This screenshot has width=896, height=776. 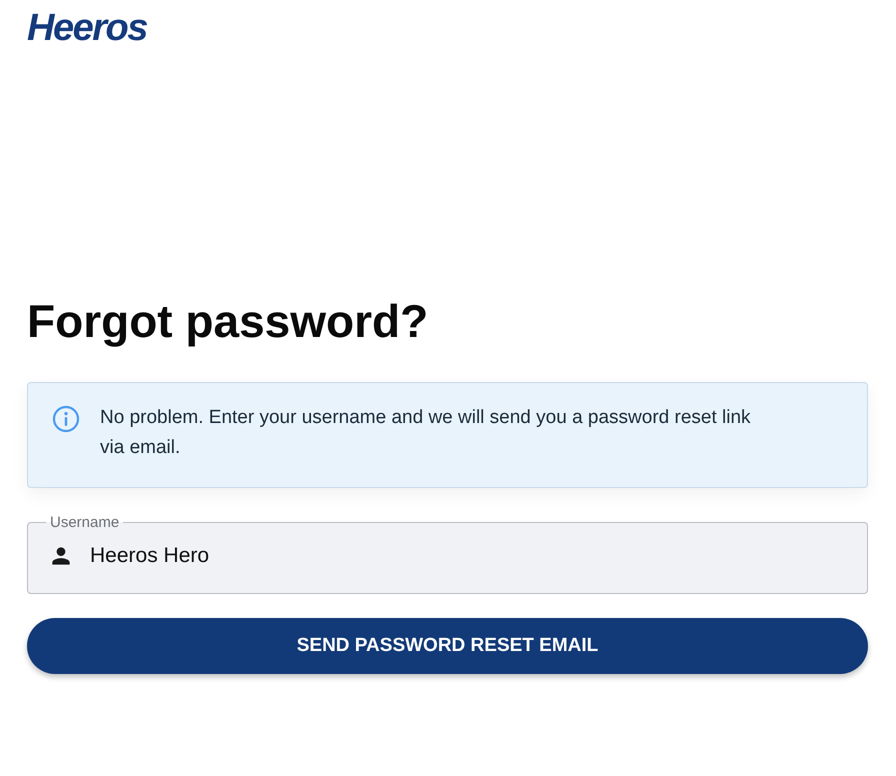 I want to click on alert-message: No problem. Enter your username and we will send you a password reset link via email., so click(x=426, y=433).